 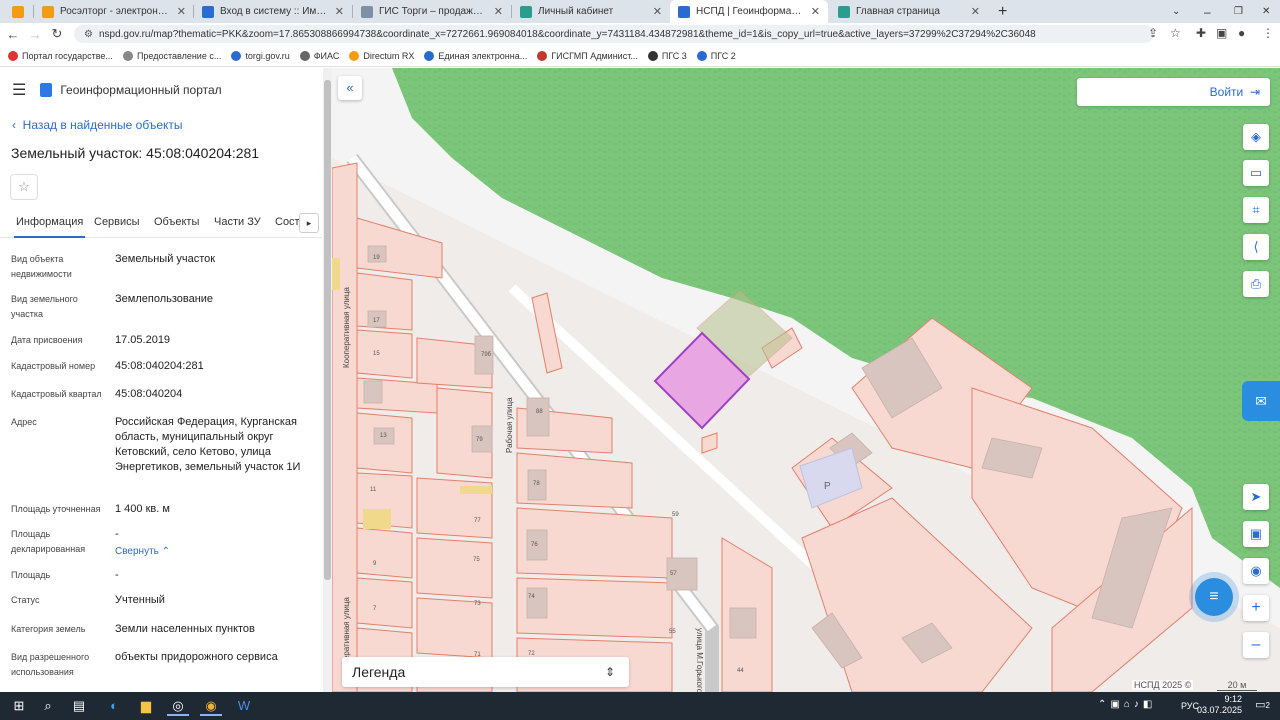 I want to click on site-info-icon: ⚙, so click(x=88, y=34).